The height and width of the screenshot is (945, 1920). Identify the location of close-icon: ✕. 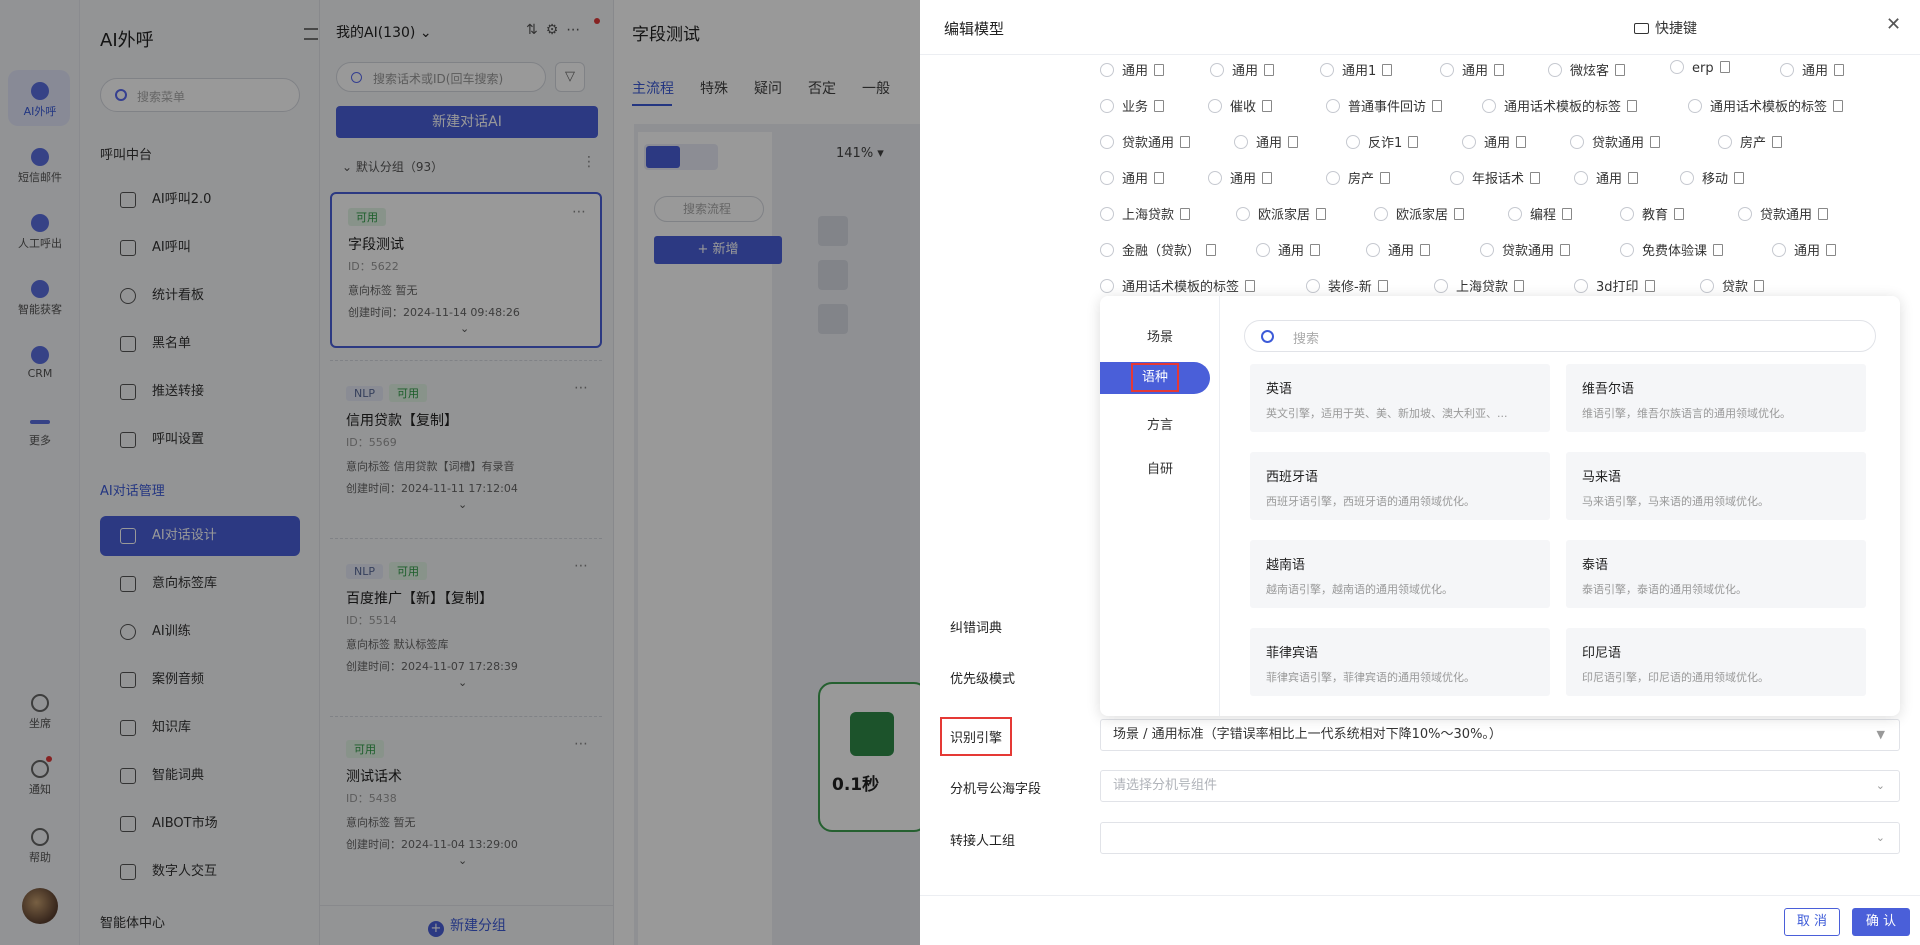
(1893, 24).